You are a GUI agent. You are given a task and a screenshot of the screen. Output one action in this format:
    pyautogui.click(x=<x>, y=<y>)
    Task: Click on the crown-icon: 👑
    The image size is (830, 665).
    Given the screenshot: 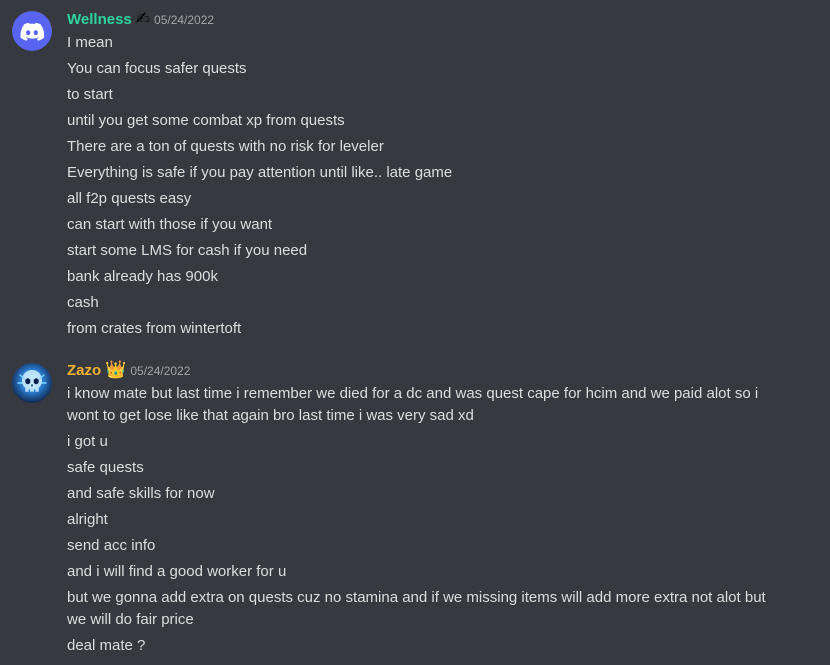 What is the action you would take?
    pyautogui.click(x=116, y=369)
    